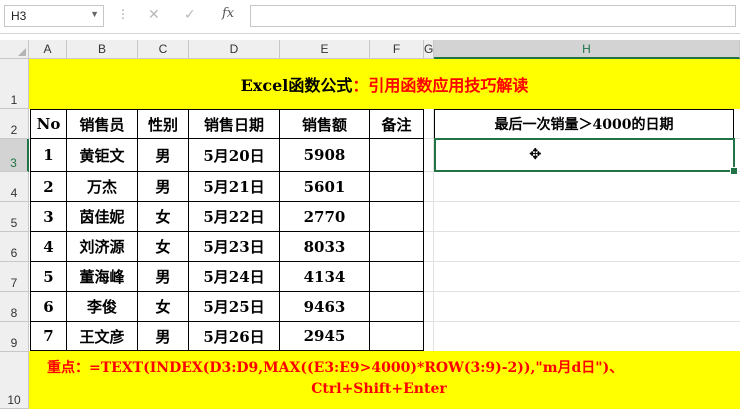  Describe the element at coordinates (14, 187) in the screenshot. I see `row-header-4: 4` at that location.